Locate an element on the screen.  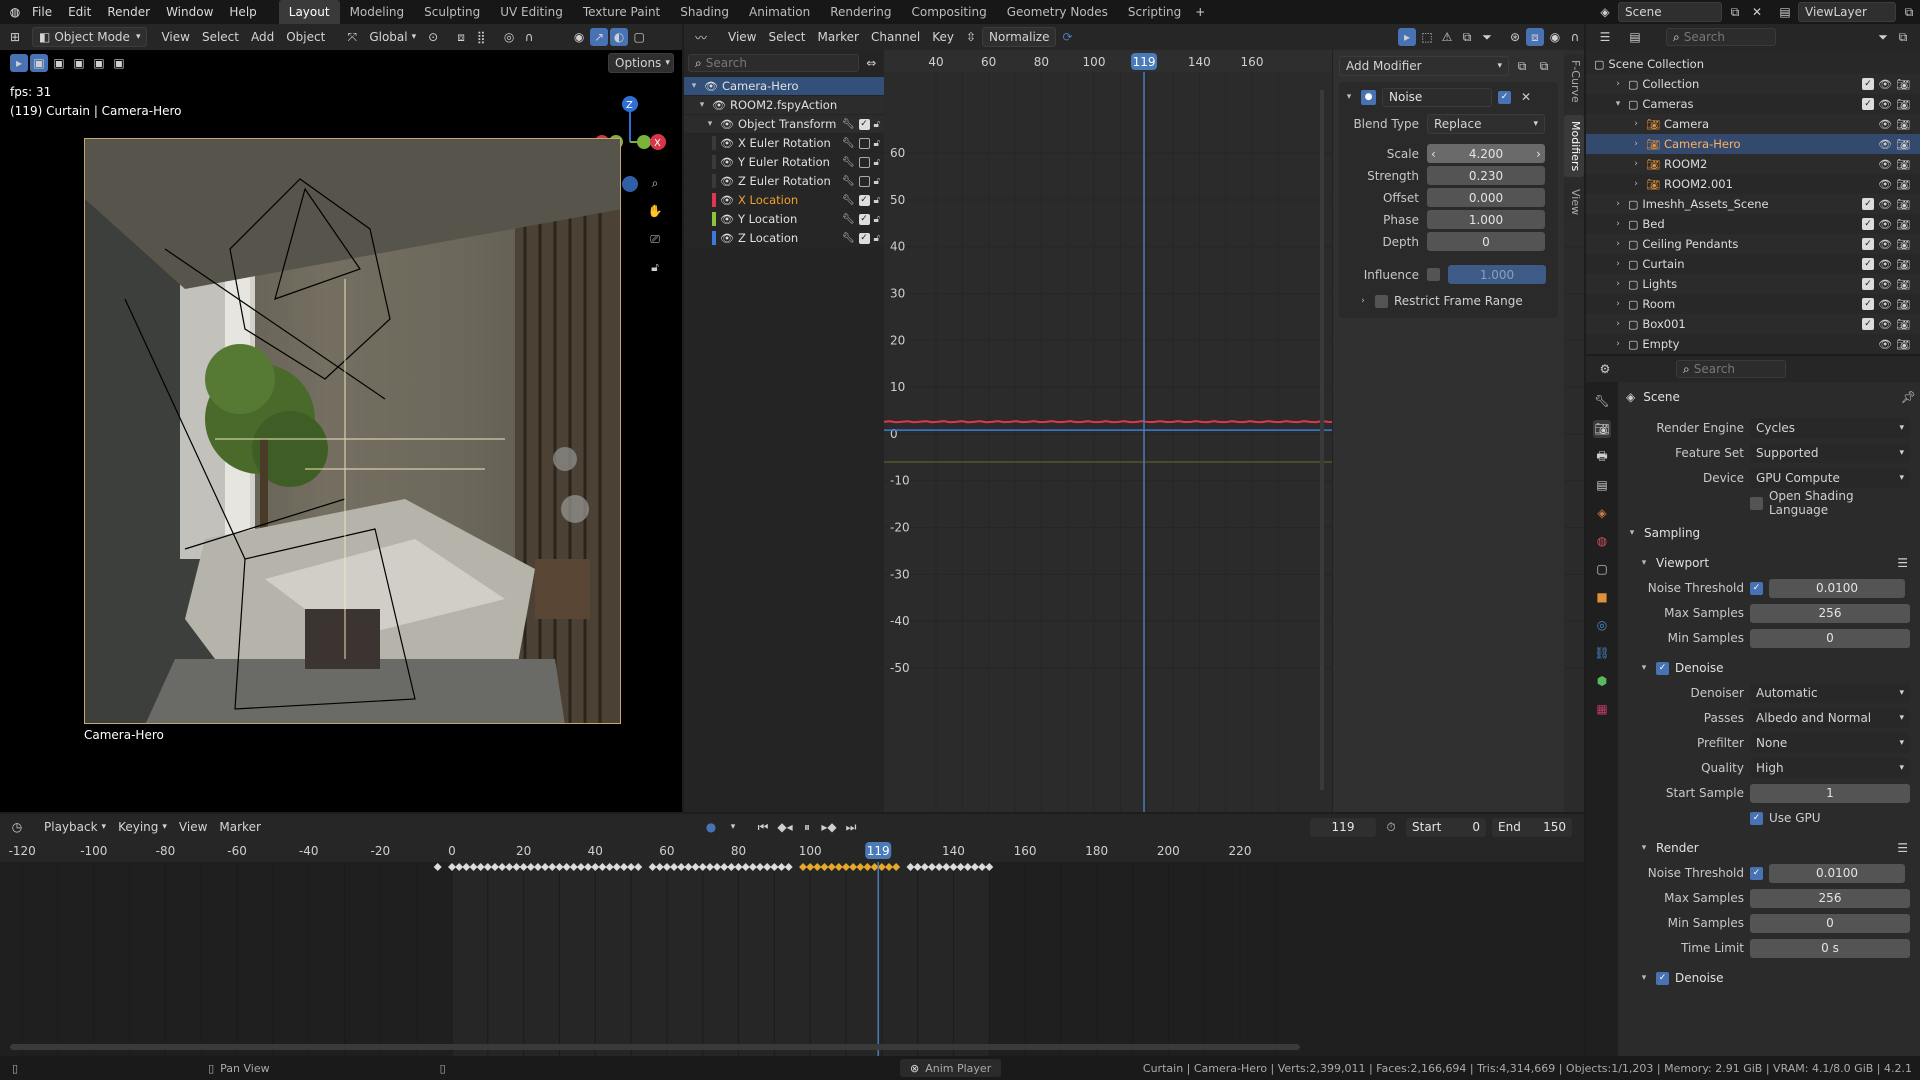
prop-dropdown: Albedo and Normal ▾ is located at coordinates (1830, 718).